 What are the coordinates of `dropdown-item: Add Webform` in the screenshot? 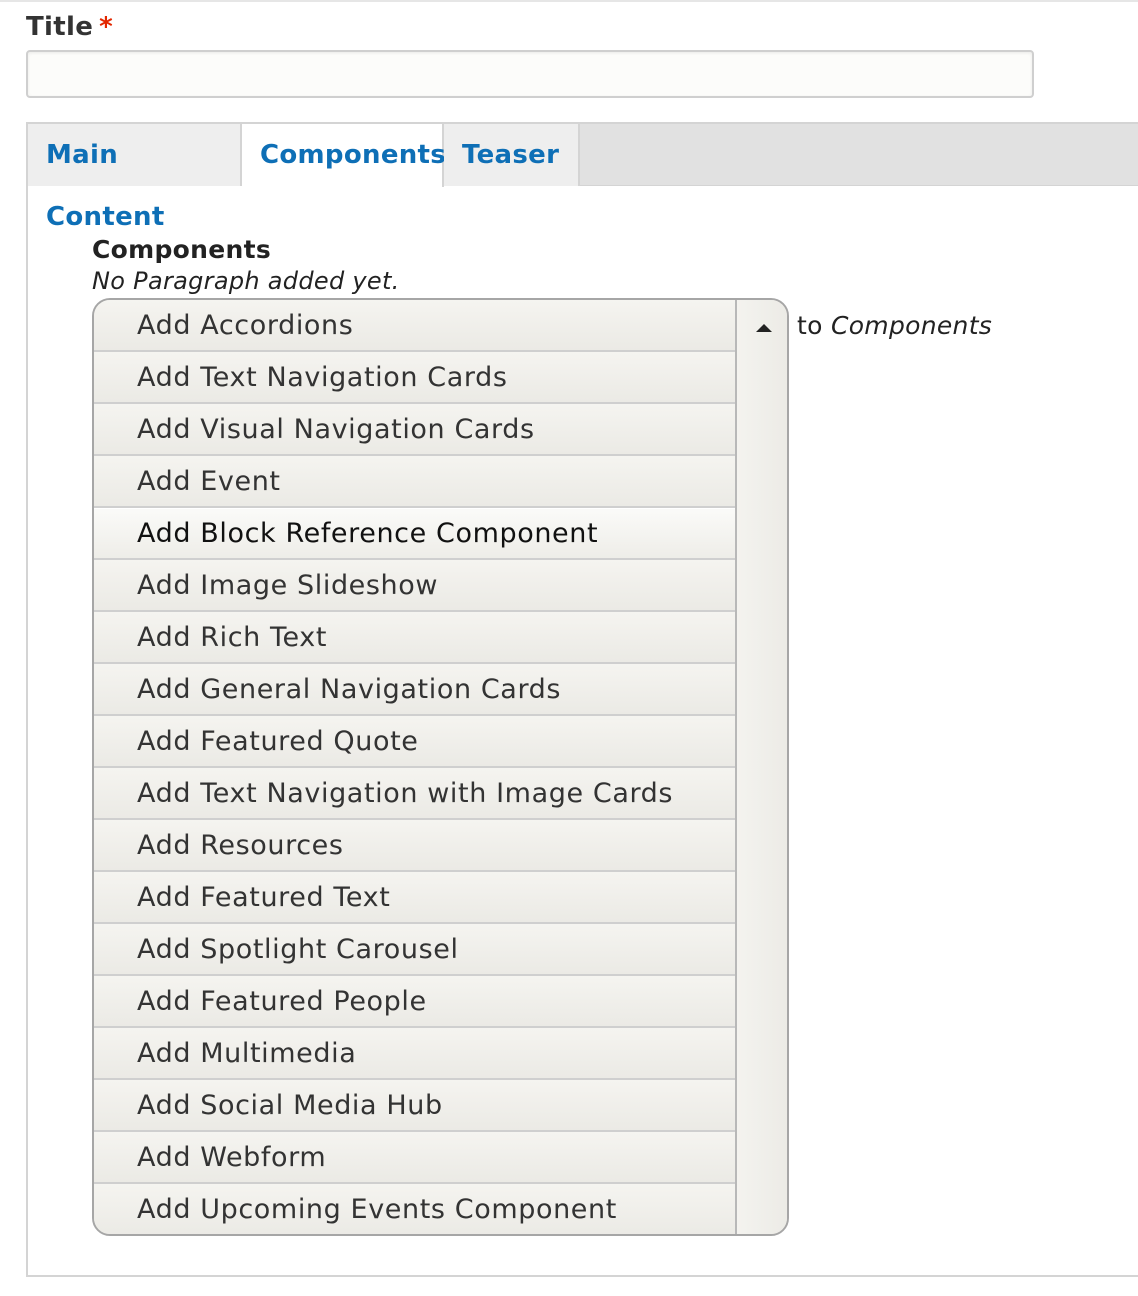 It's located at (414, 1158).